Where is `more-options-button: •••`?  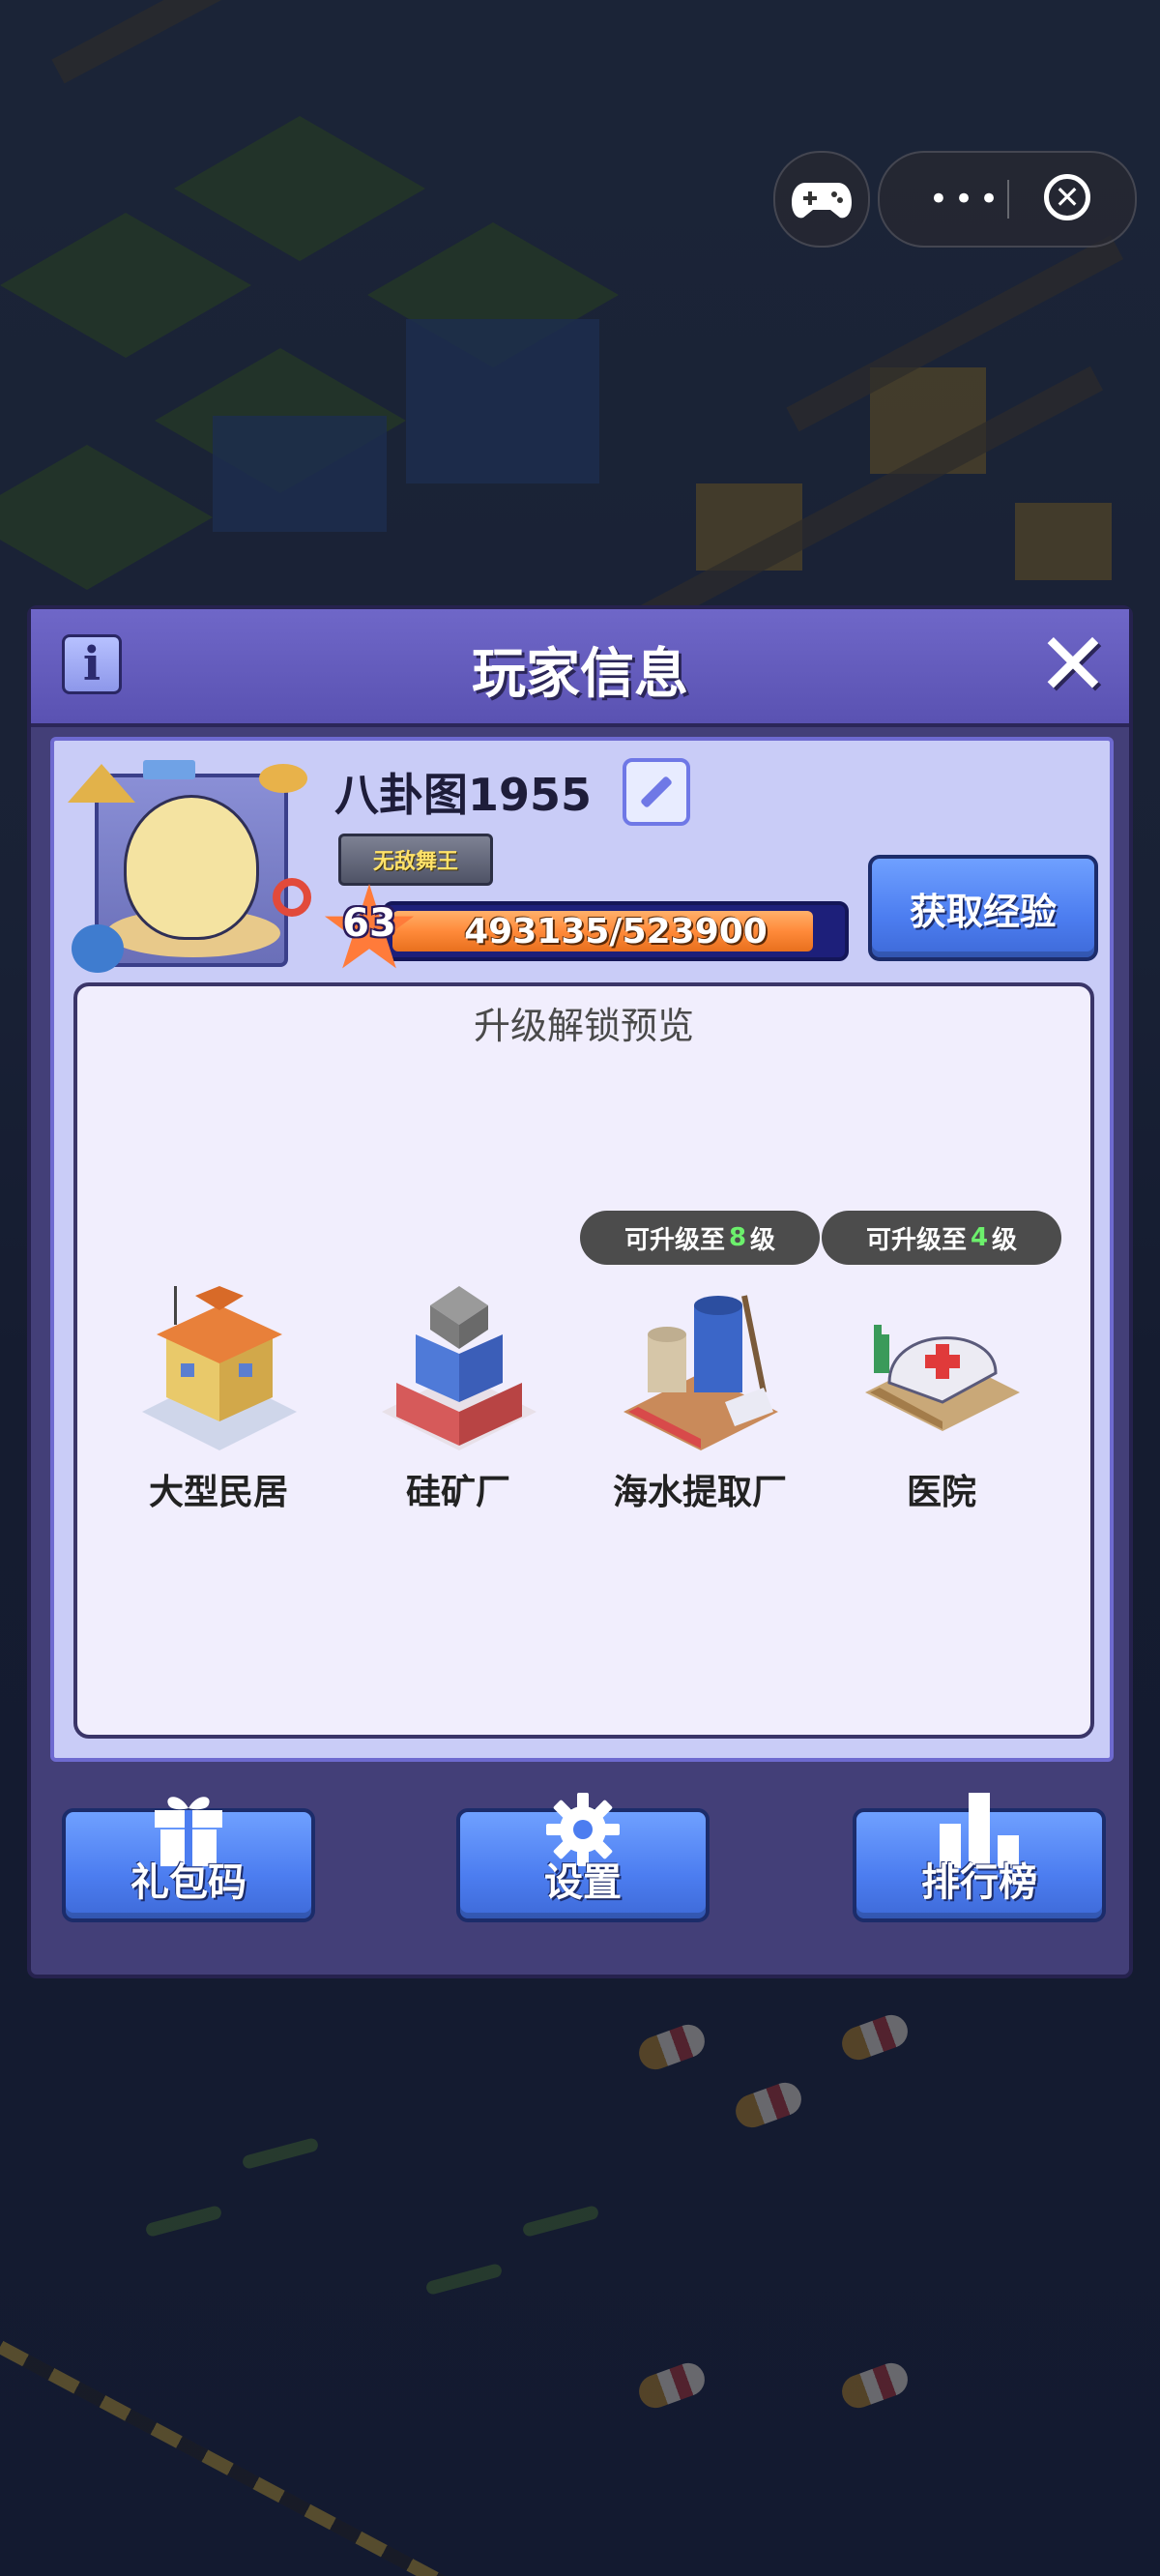
more-options-button: ••• is located at coordinates (967, 199).